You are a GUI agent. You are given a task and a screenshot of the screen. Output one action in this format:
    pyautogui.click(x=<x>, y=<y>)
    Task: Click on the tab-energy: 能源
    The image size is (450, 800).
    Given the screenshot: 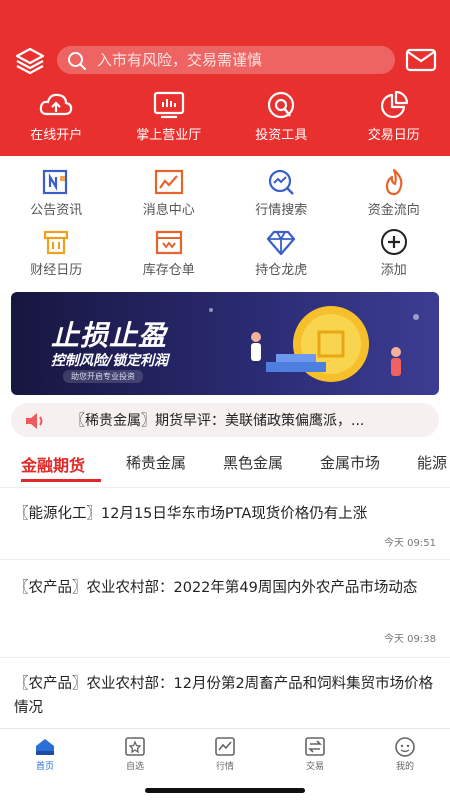 What is the action you would take?
    pyautogui.click(x=432, y=462)
    